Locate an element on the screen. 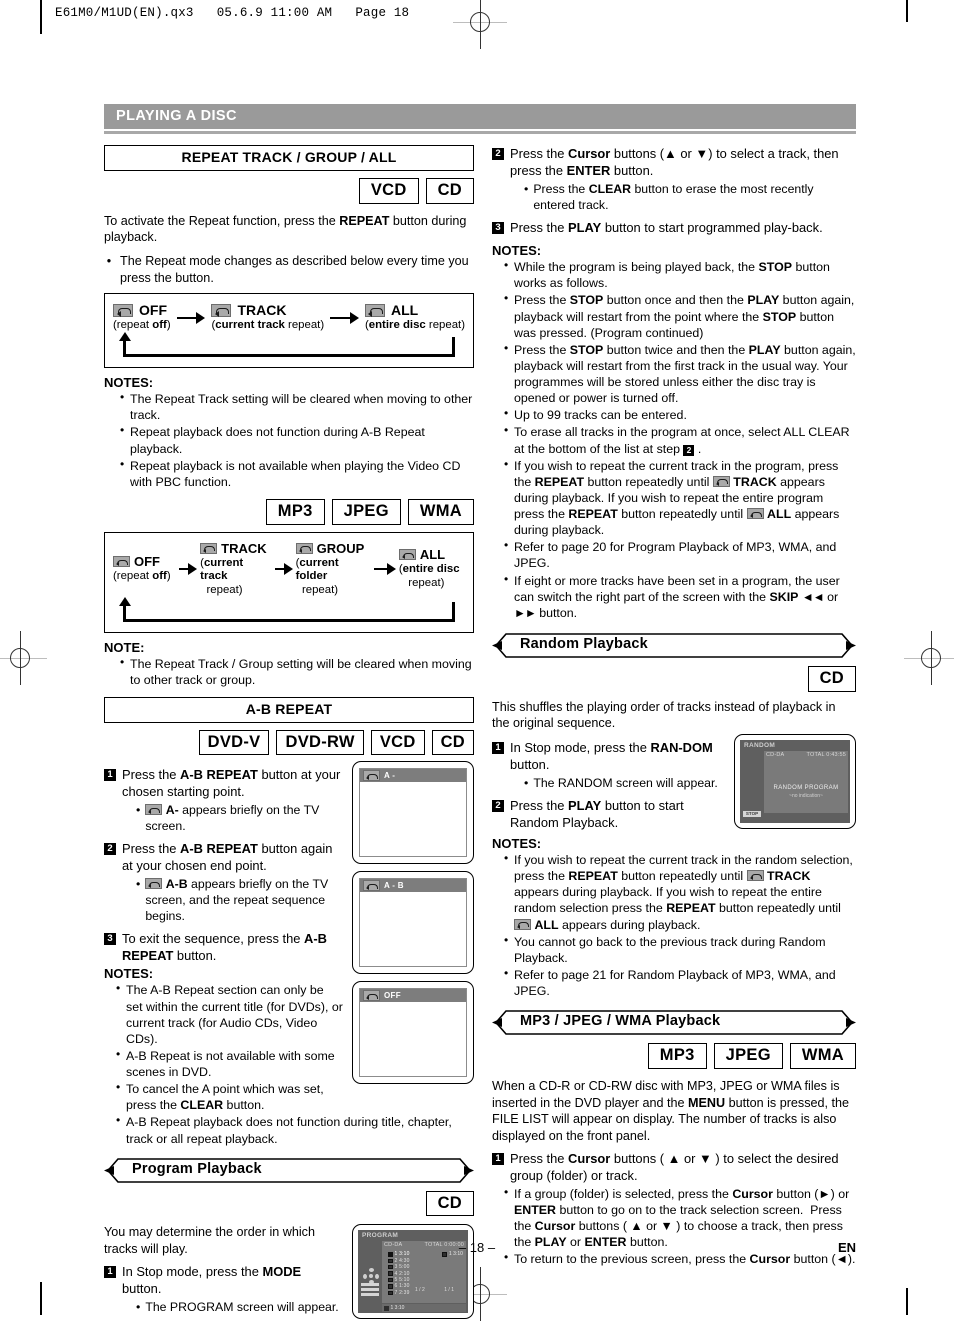 The width and height of the screenshot is (954, 1321). osd-dpad-icon is located at coordinates (371, 1276).